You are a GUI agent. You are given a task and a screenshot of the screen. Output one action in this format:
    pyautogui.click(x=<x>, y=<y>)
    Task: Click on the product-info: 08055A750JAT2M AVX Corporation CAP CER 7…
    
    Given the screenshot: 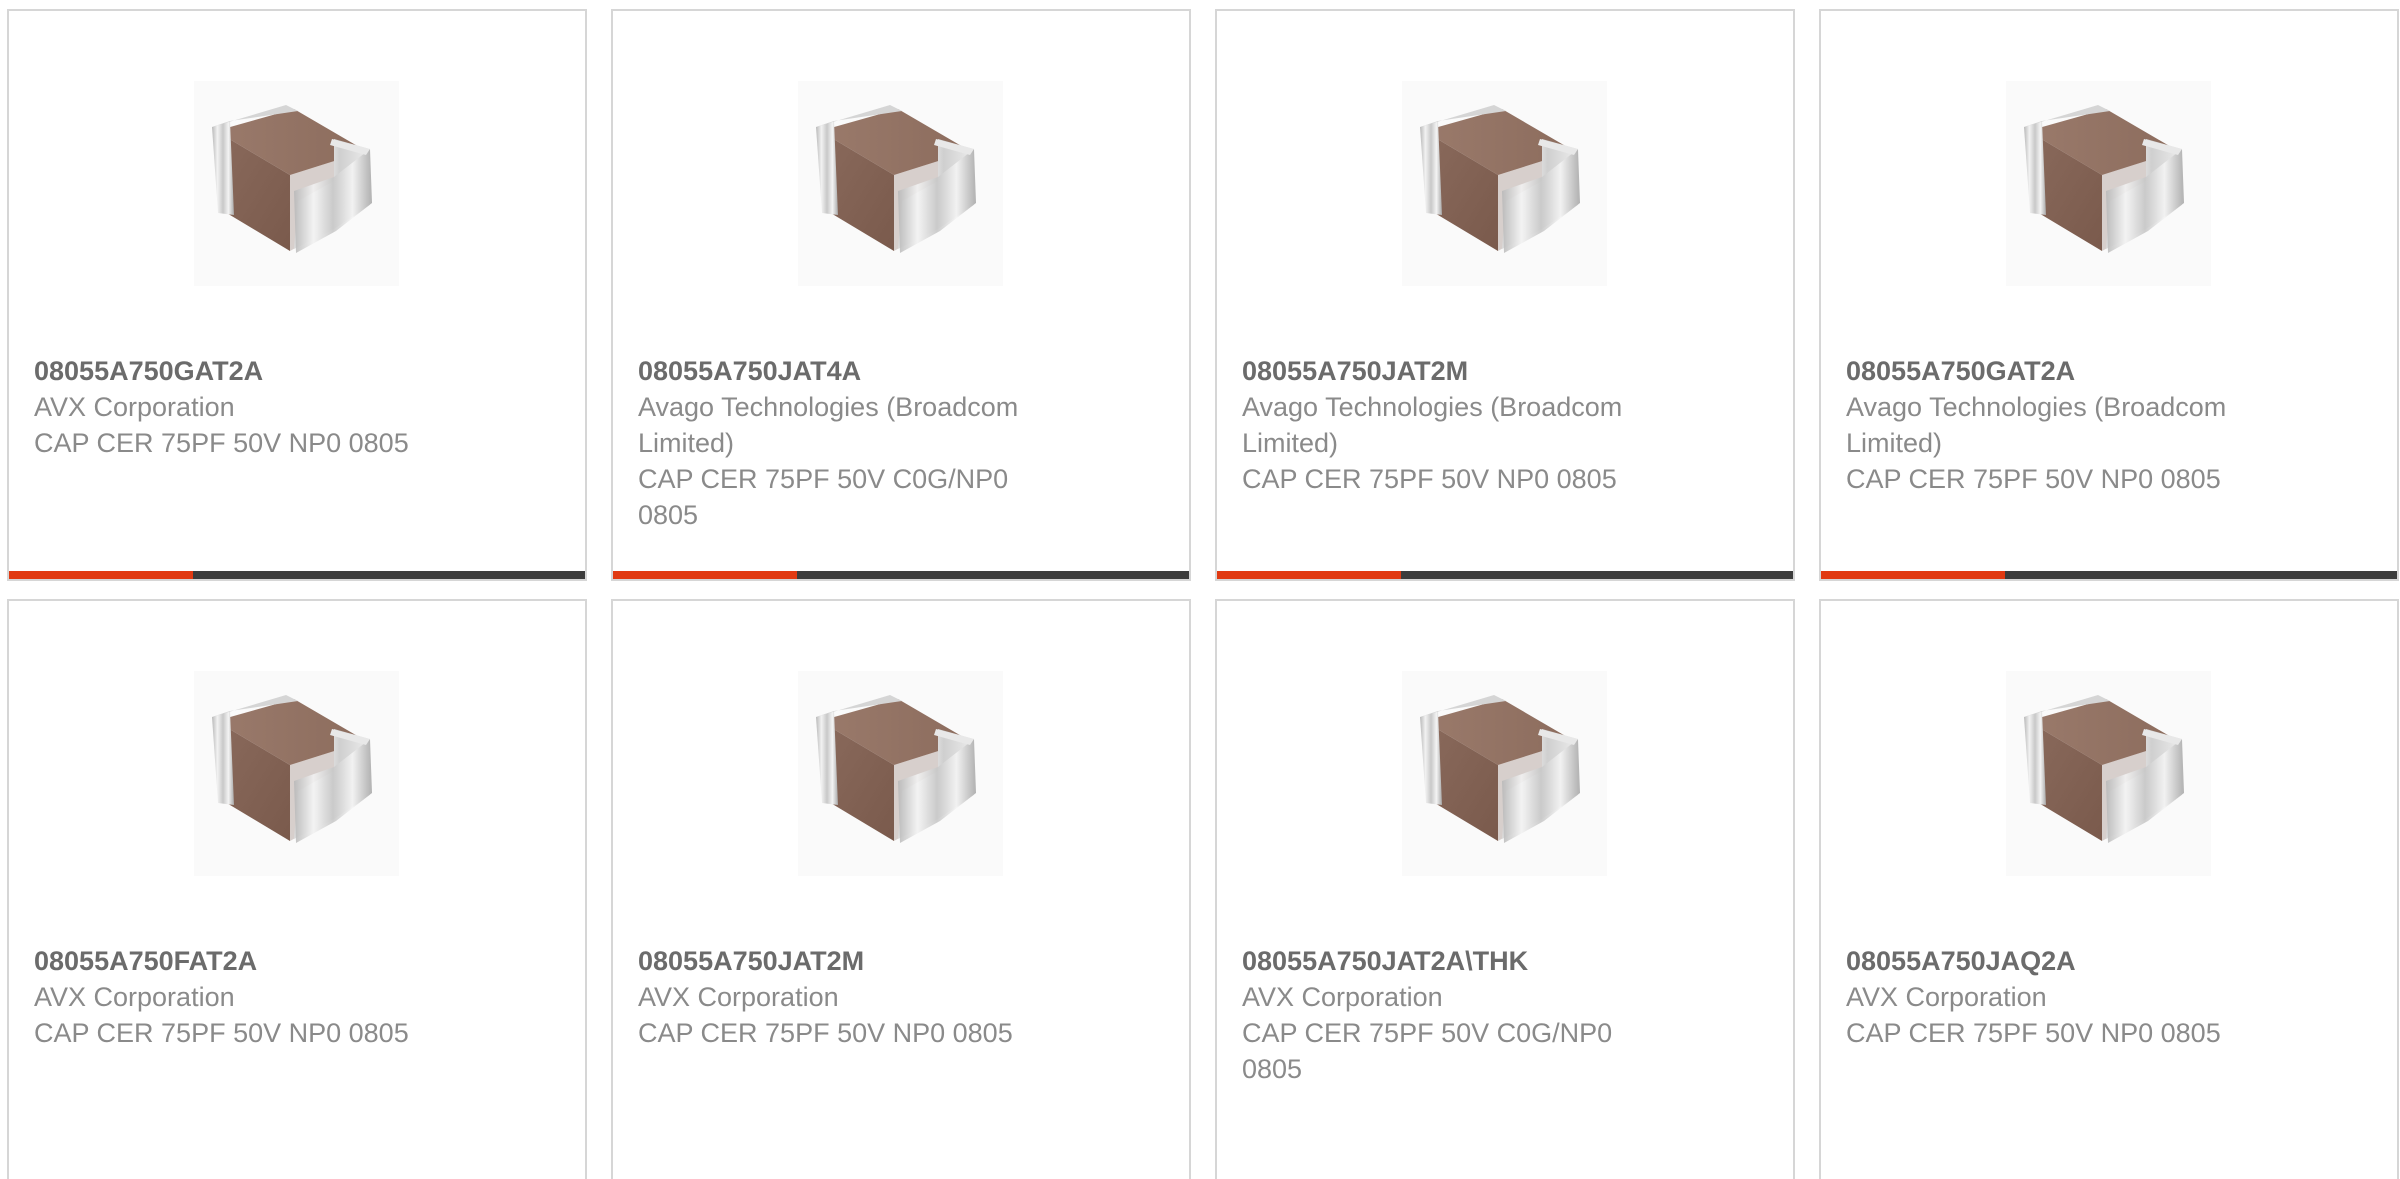 What is the action you would take?
    pyautogui.click(x=848, y=997)
    